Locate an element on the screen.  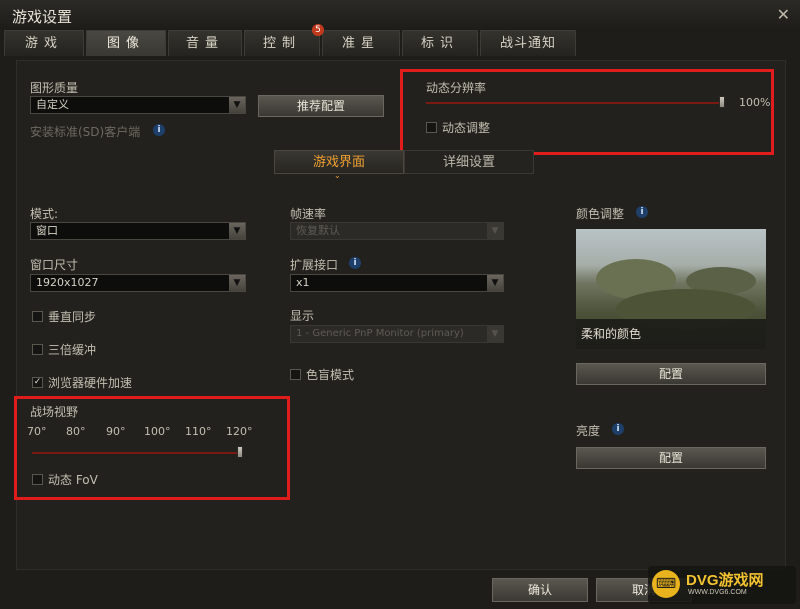
color-config-button: 配置 is located at coordinates (671, 374).